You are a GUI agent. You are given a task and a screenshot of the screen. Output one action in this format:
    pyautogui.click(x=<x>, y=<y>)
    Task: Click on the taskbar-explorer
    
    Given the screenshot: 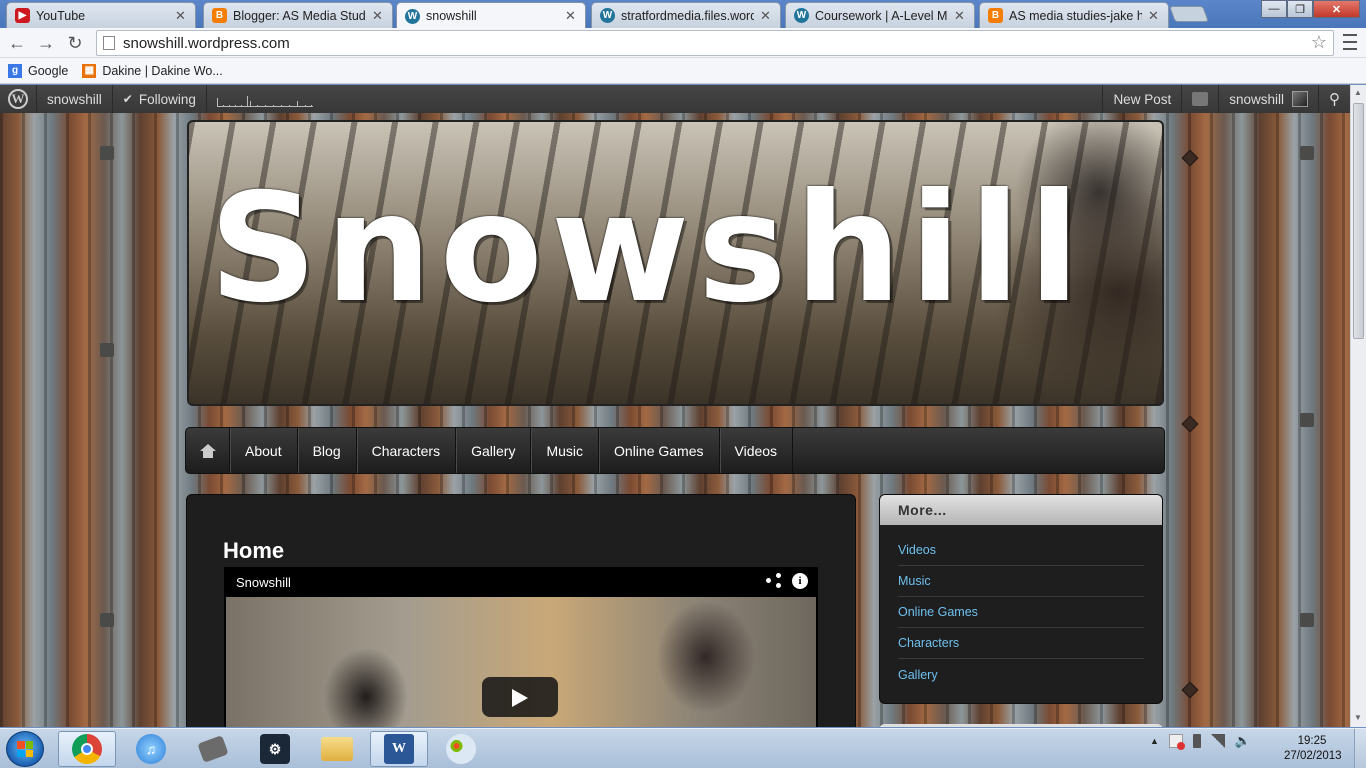 What is the action you would take?
    pyautogui.click(x=337, y=749)
    